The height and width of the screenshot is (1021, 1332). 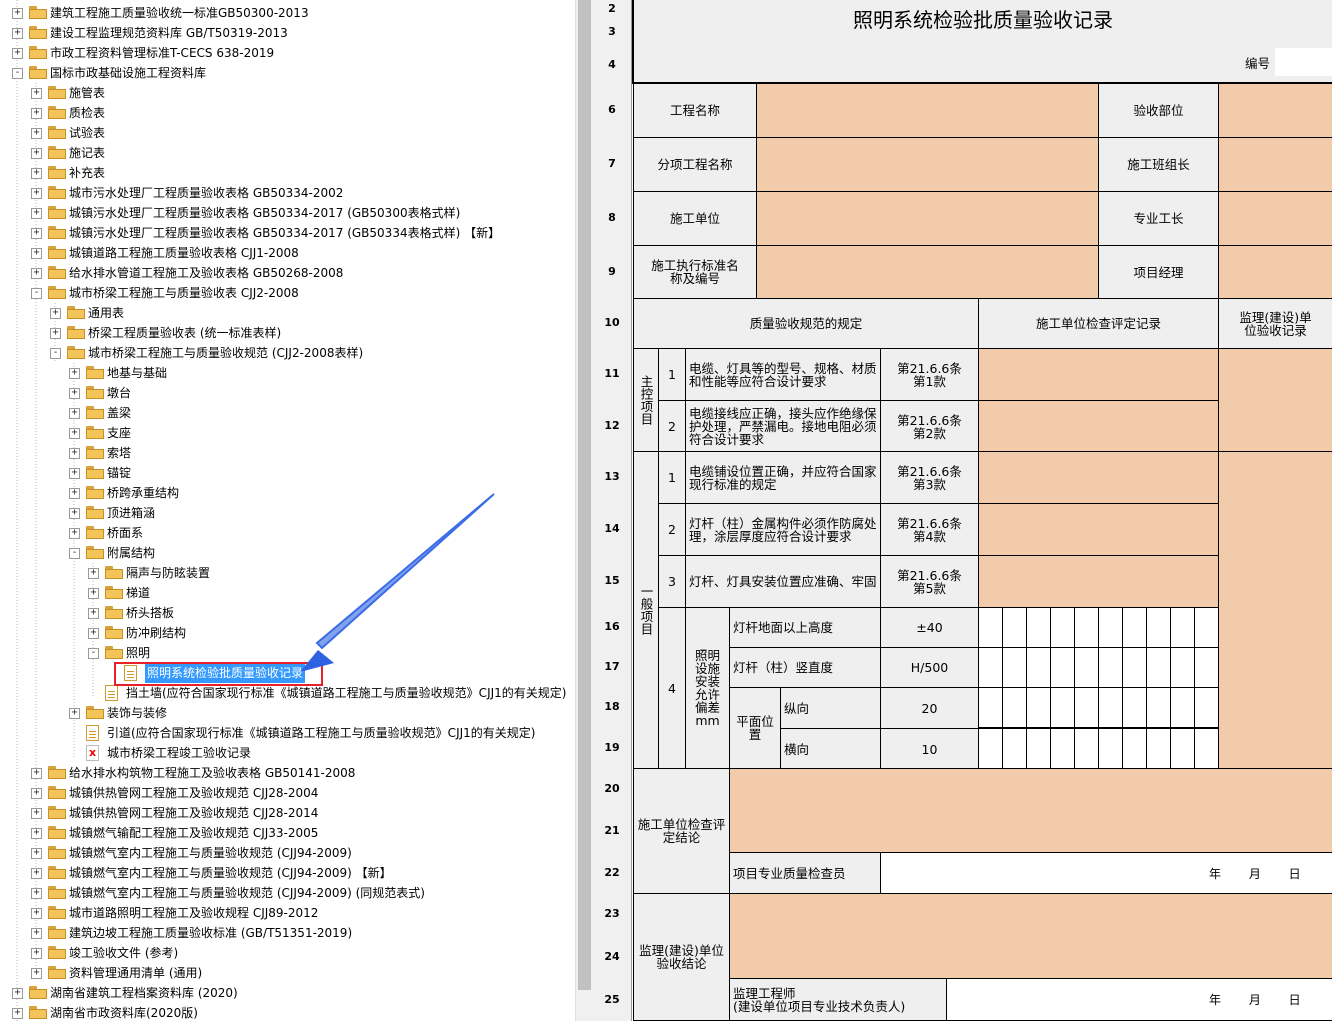 I want to click on project-name-field, so click(x=927, y=110).